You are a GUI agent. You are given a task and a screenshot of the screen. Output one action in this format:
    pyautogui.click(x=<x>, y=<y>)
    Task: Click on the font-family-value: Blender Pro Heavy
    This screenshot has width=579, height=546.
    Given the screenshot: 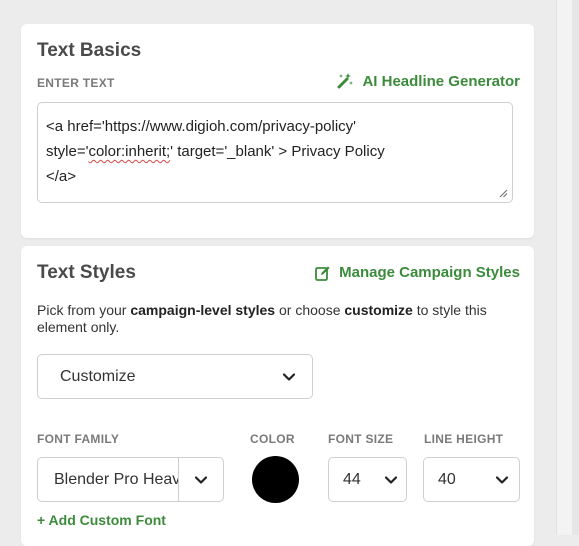 What is the action you would take?
    pyautogui.click(x=116, y=479)
    